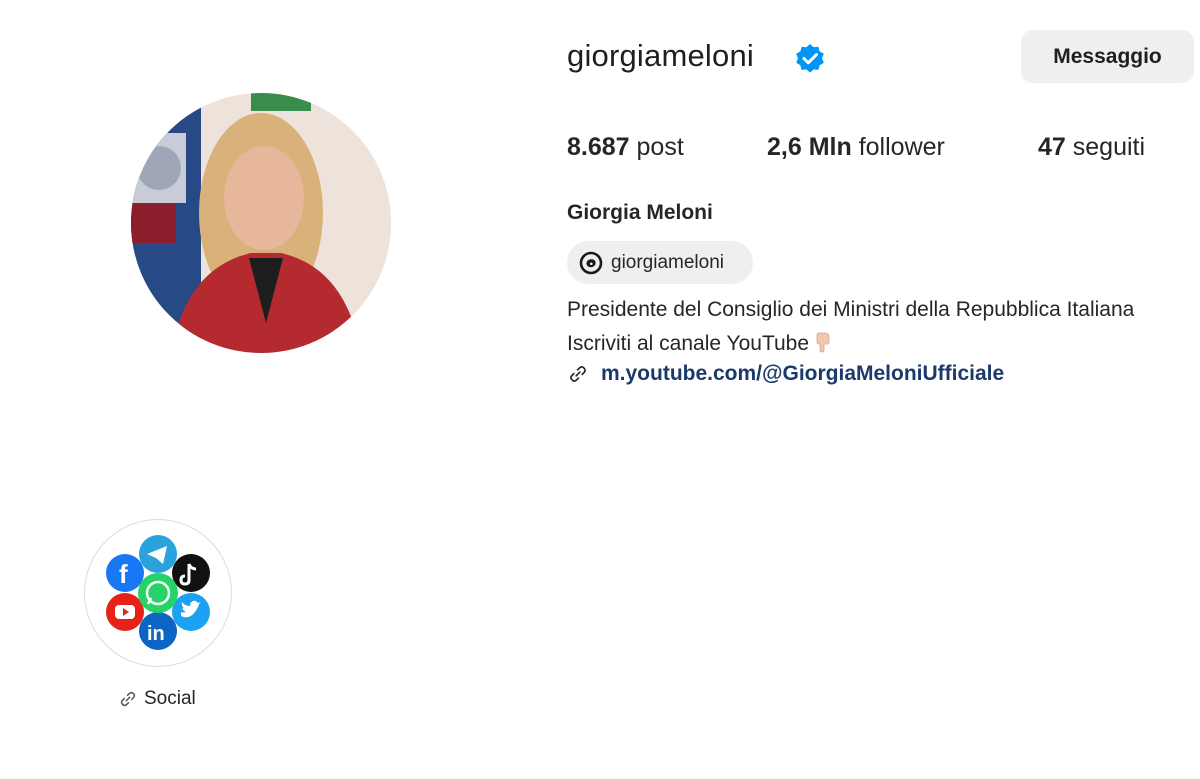 This screenshot has height=779, width=1200. What do you see at coordinates (856, 147) in the screenshot?
I see `stat-followers: 2,6 Mln follower` at bounding box center [856, 147].